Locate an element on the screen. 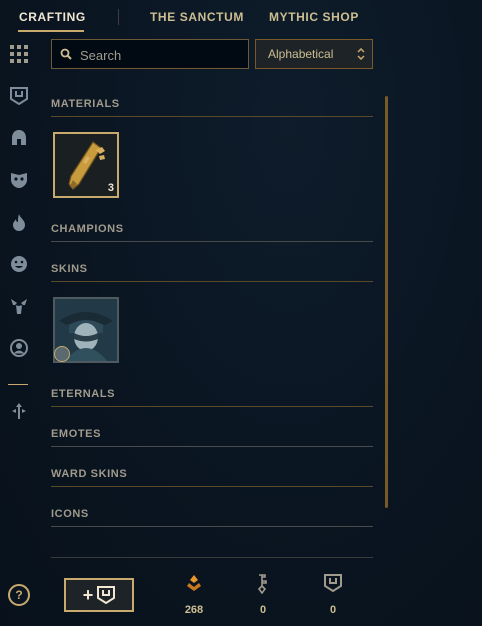 This screenshot has width=482, height=626. add-chest-button: + is located at coordinates (99, 595).